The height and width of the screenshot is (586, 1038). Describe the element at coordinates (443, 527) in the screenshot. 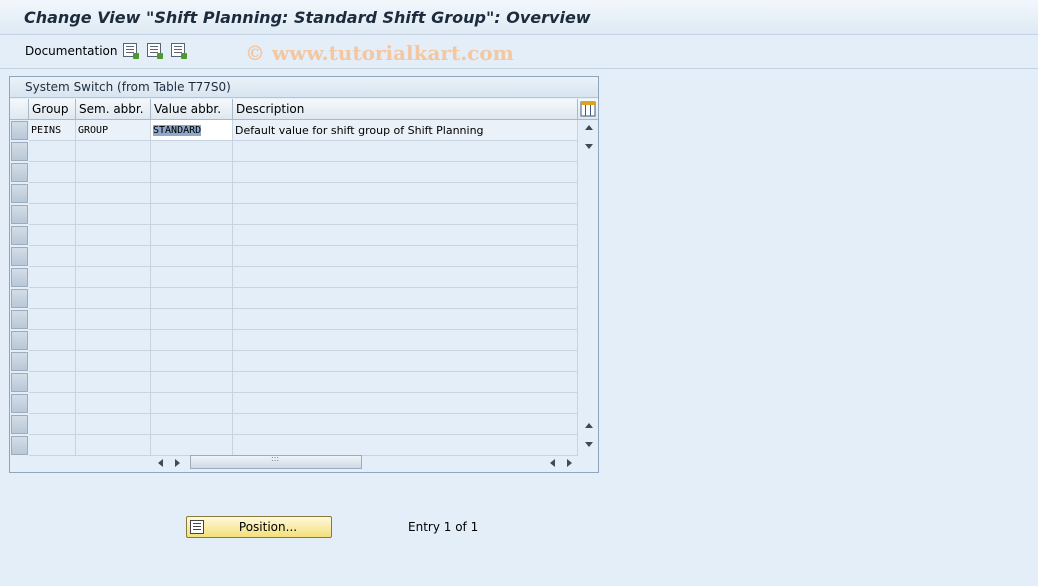

I see `entry-counter: Entry 1 of 1` at that location.